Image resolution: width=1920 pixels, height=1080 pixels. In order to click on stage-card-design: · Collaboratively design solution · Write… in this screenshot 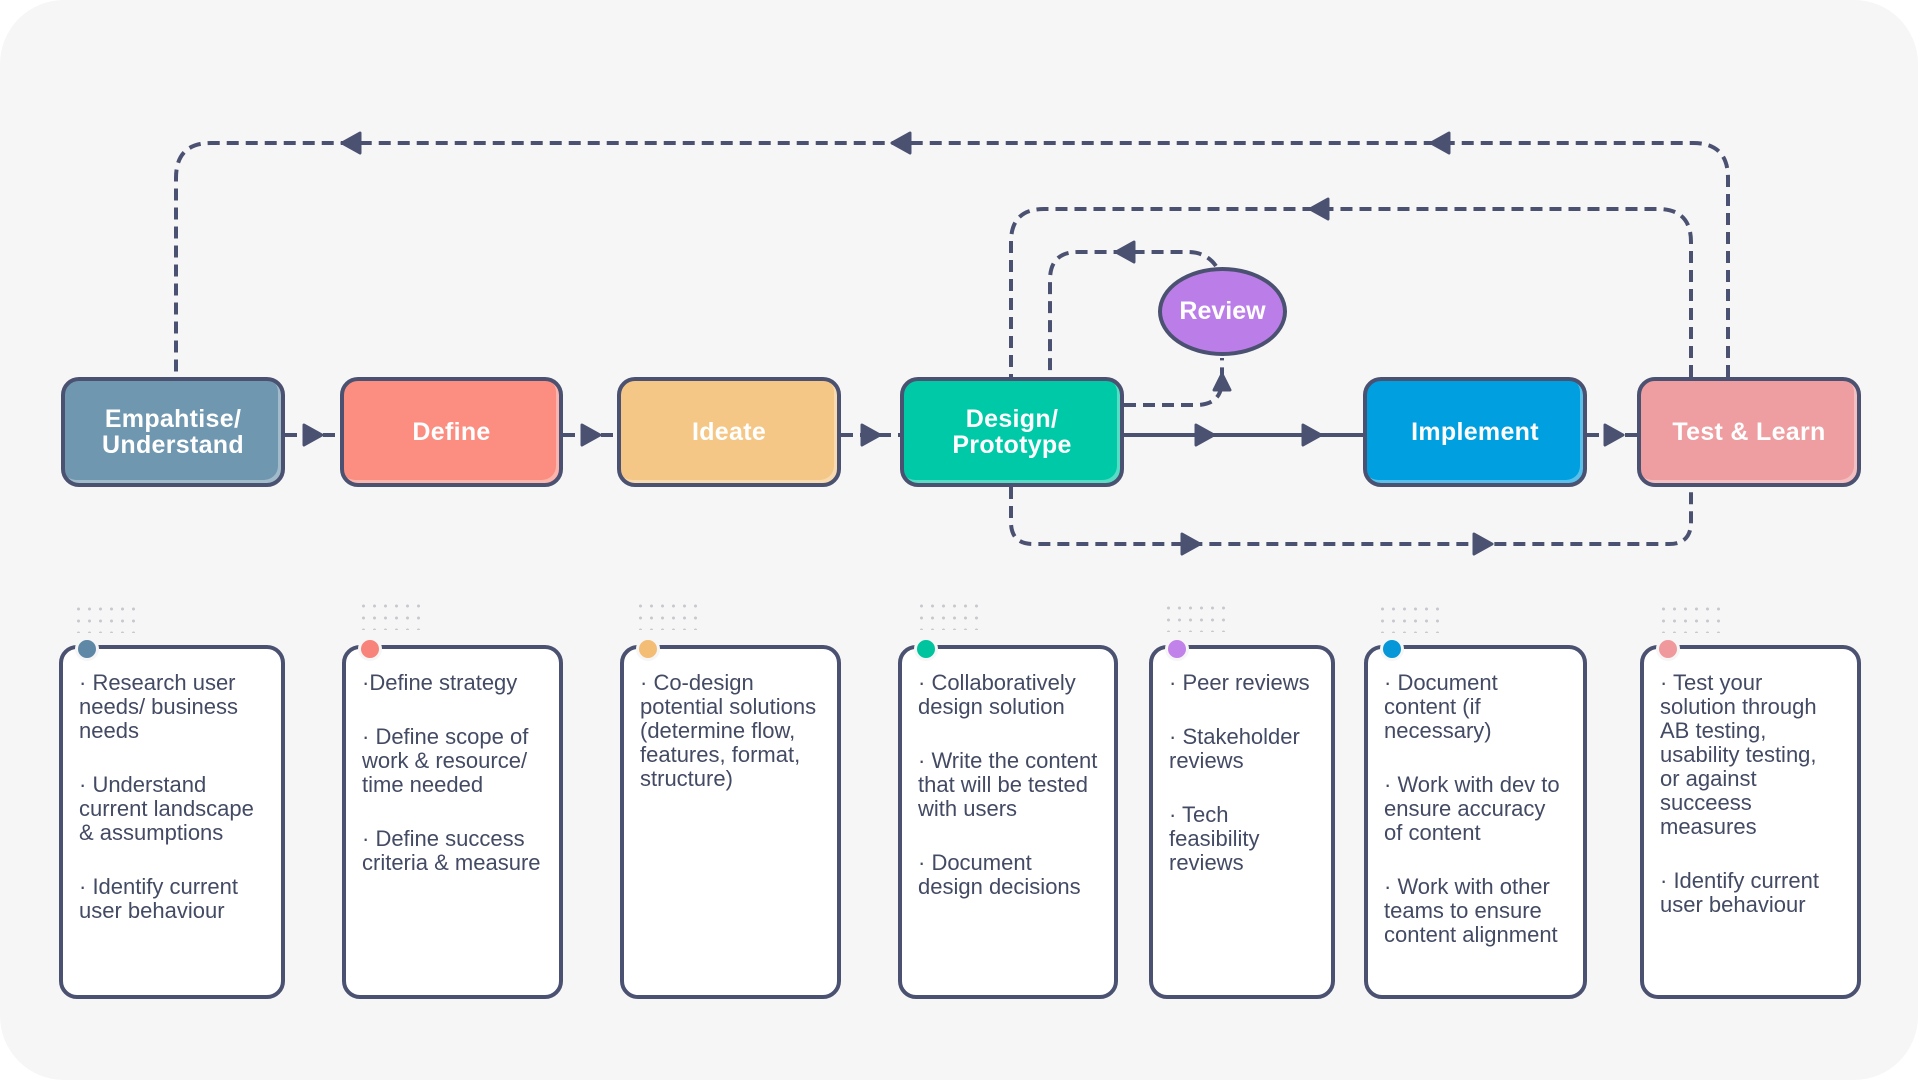, I will do `click(1008, 818)`.